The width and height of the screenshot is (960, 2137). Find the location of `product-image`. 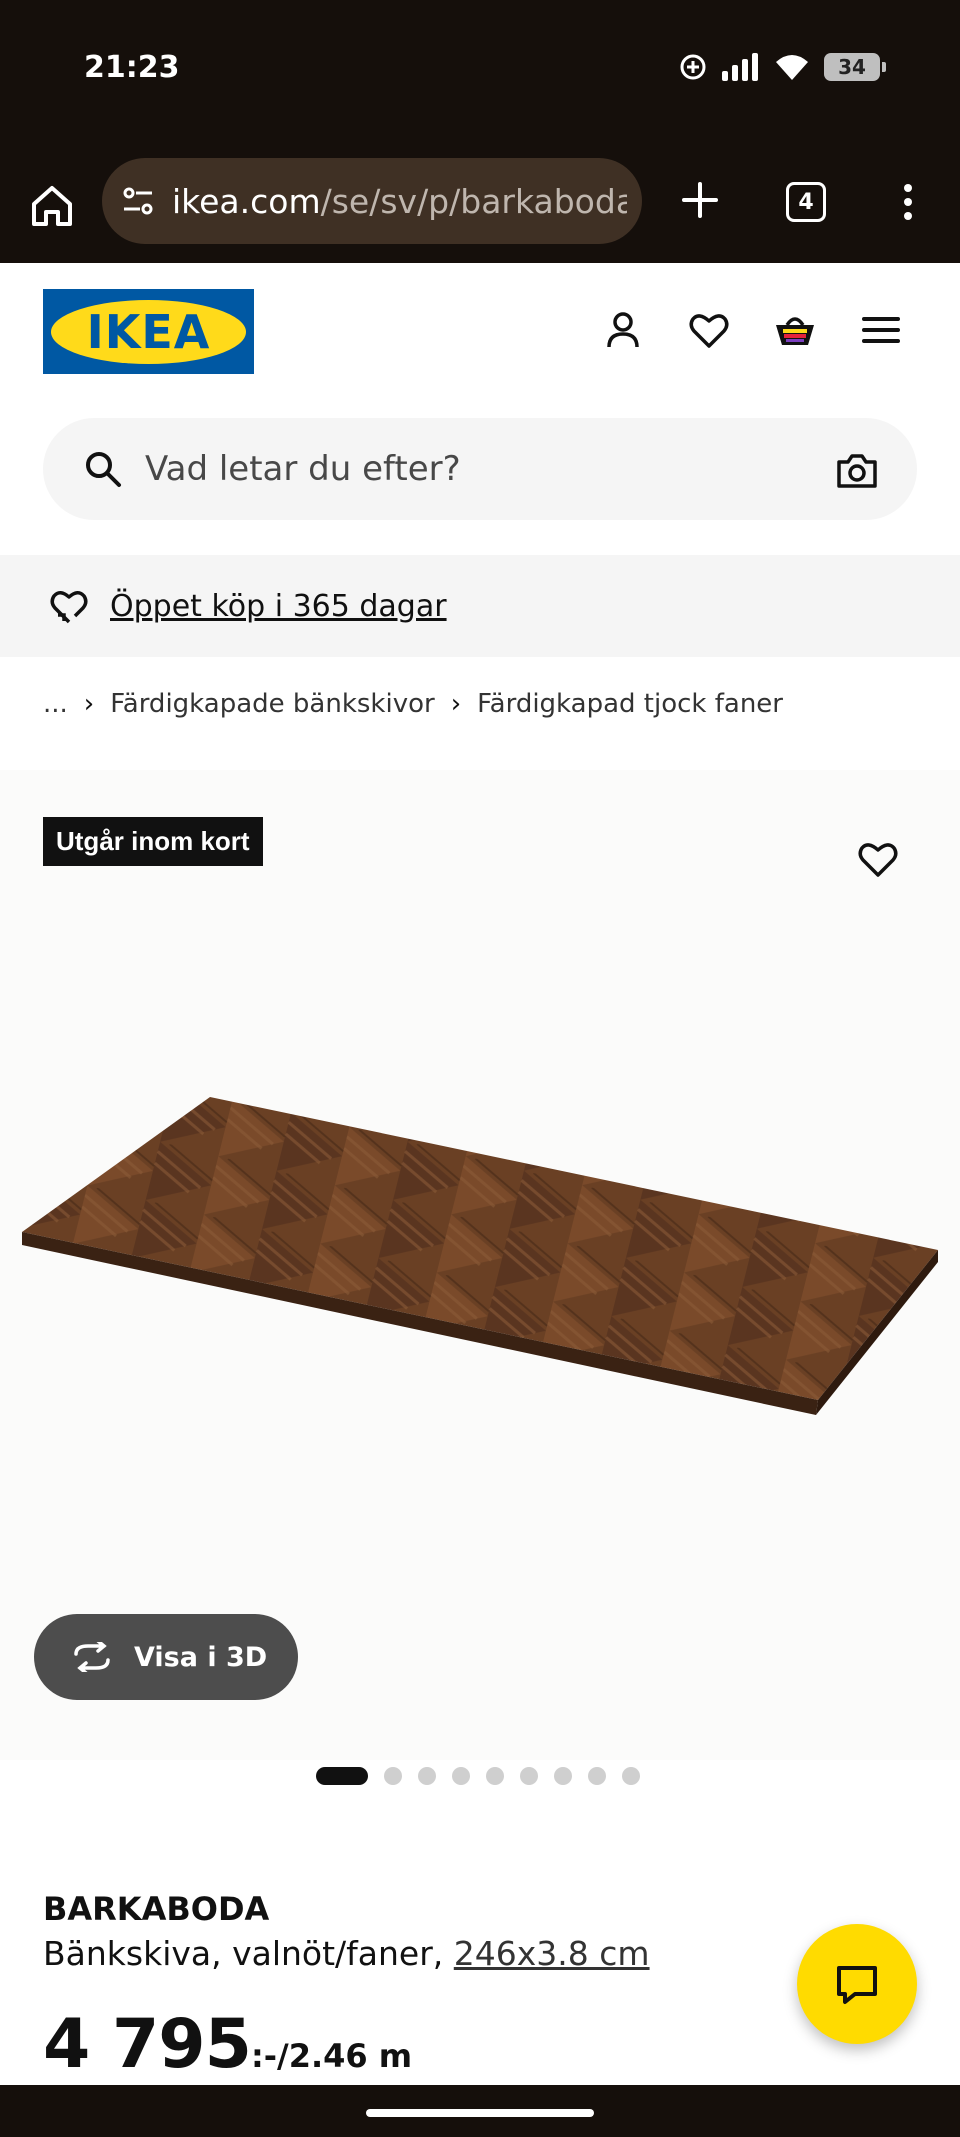

product-image is located at coordinates (480, 1256).